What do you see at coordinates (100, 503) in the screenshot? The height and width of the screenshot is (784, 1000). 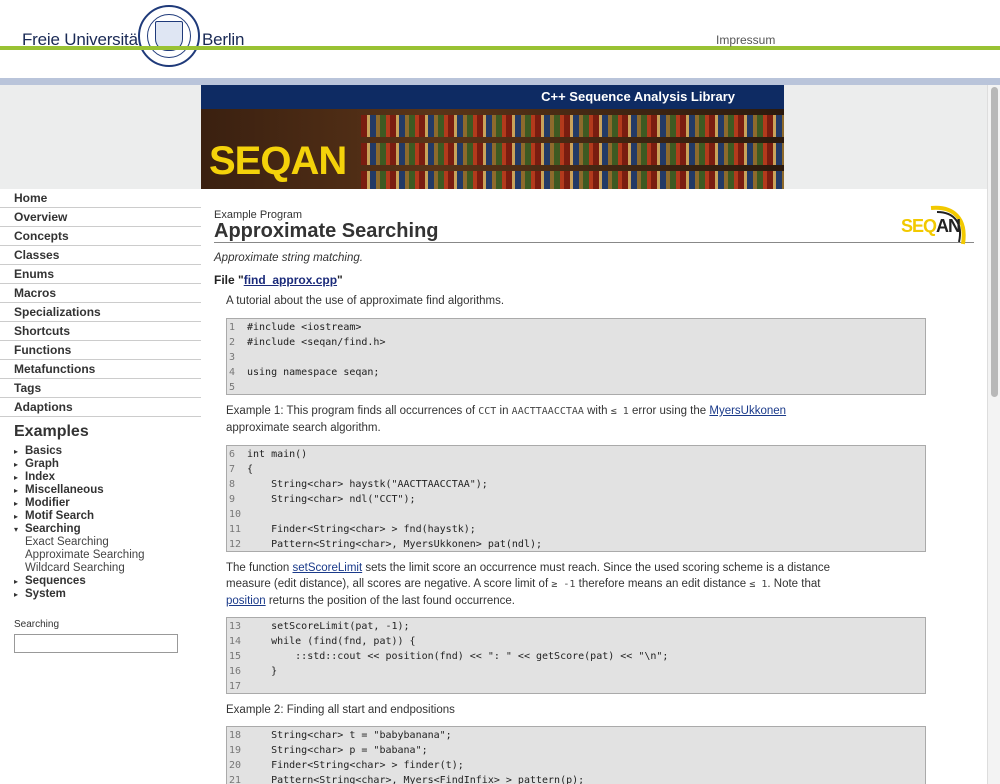 I see `examples-item-modifier: ▸ Modifier` at bounding box center [100, 503].